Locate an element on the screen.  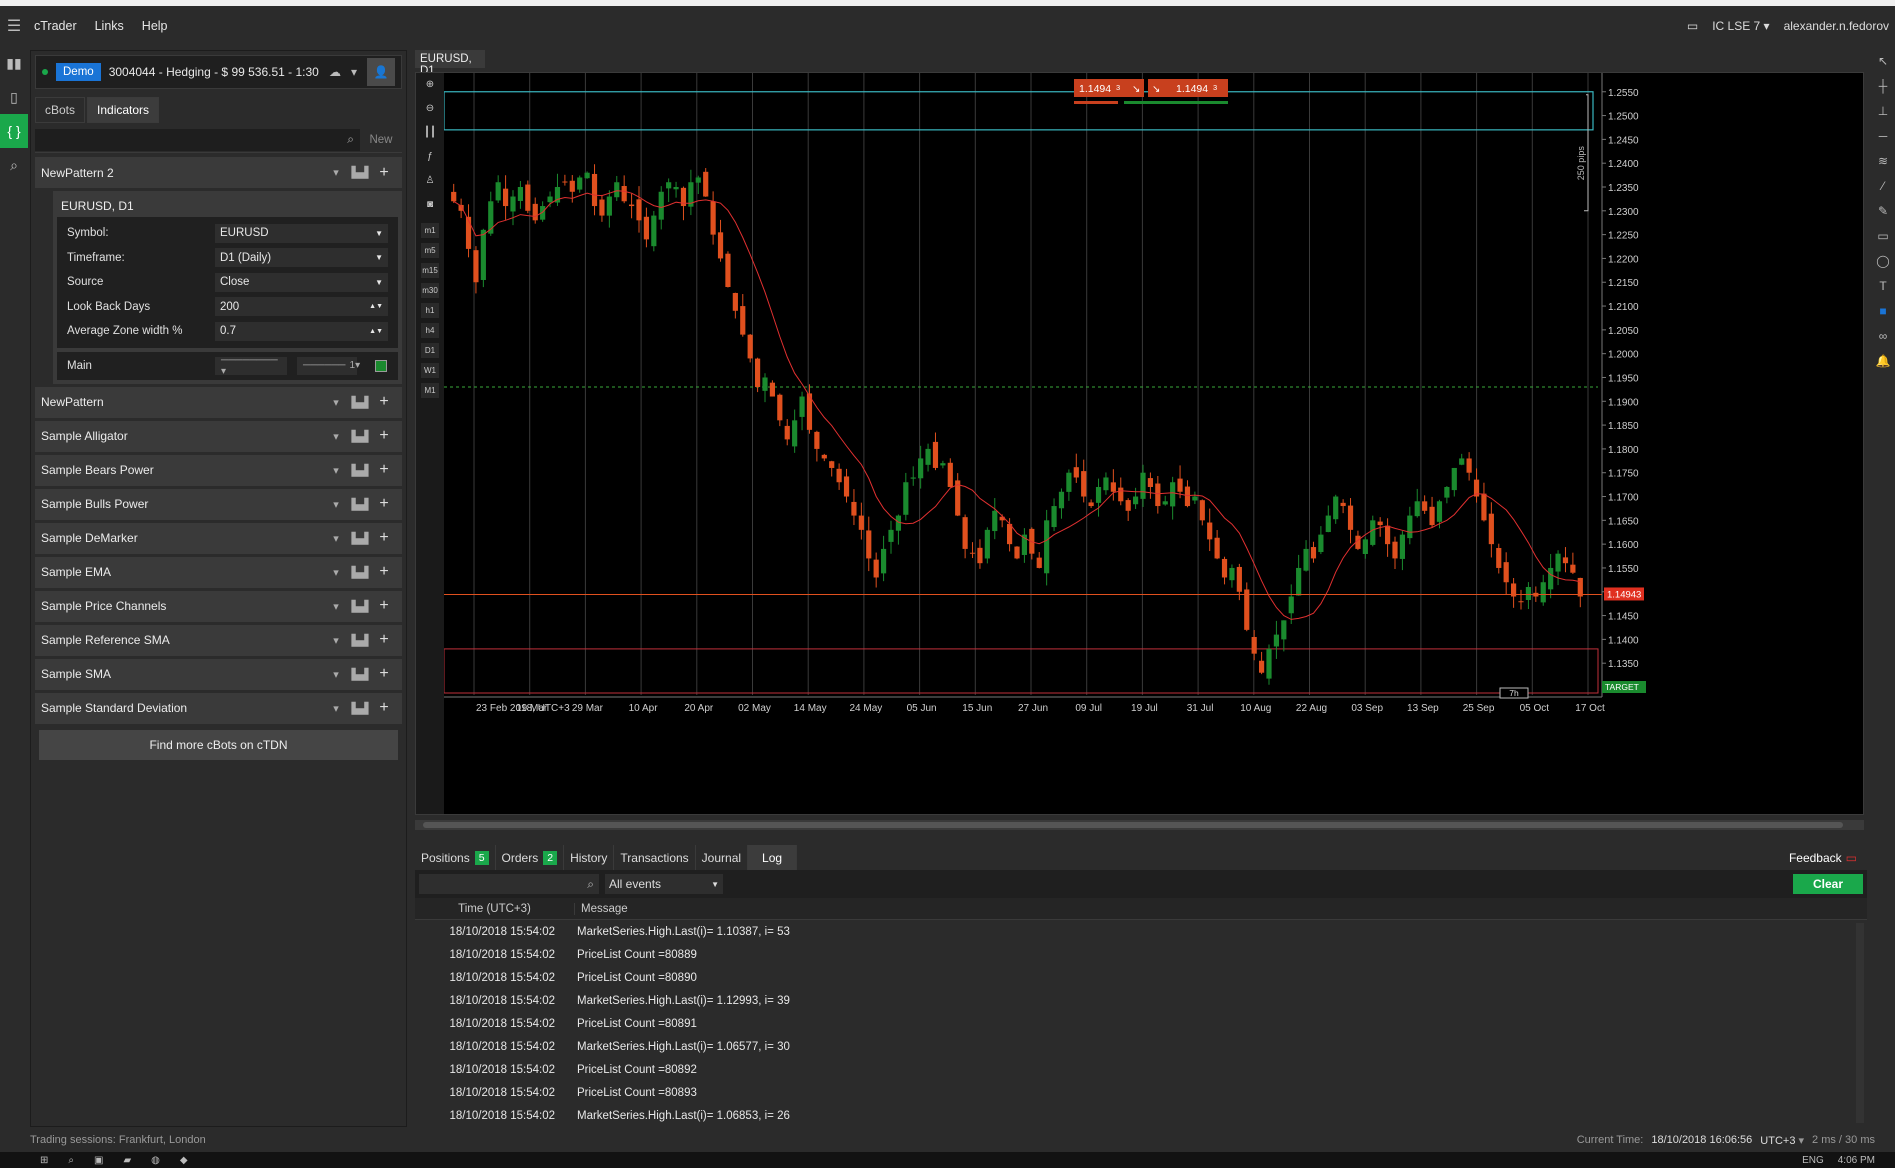
timeframe-button: m5 is located at coordinates (430, 250).